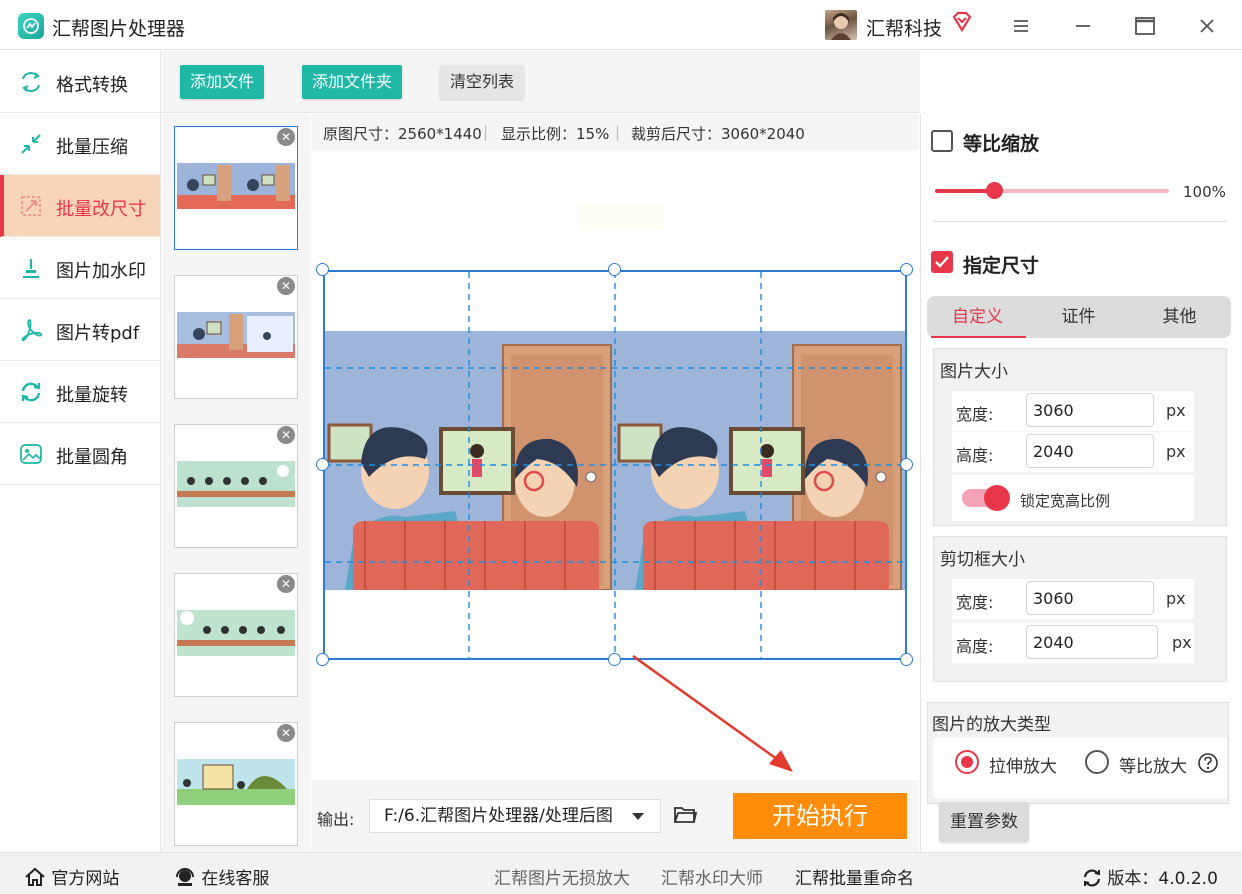 The image size is (1242, 894). What do you see at coordinates (997, 498) in the screenshot?
I see `toggle-knob` at bounding box center [997, 498].